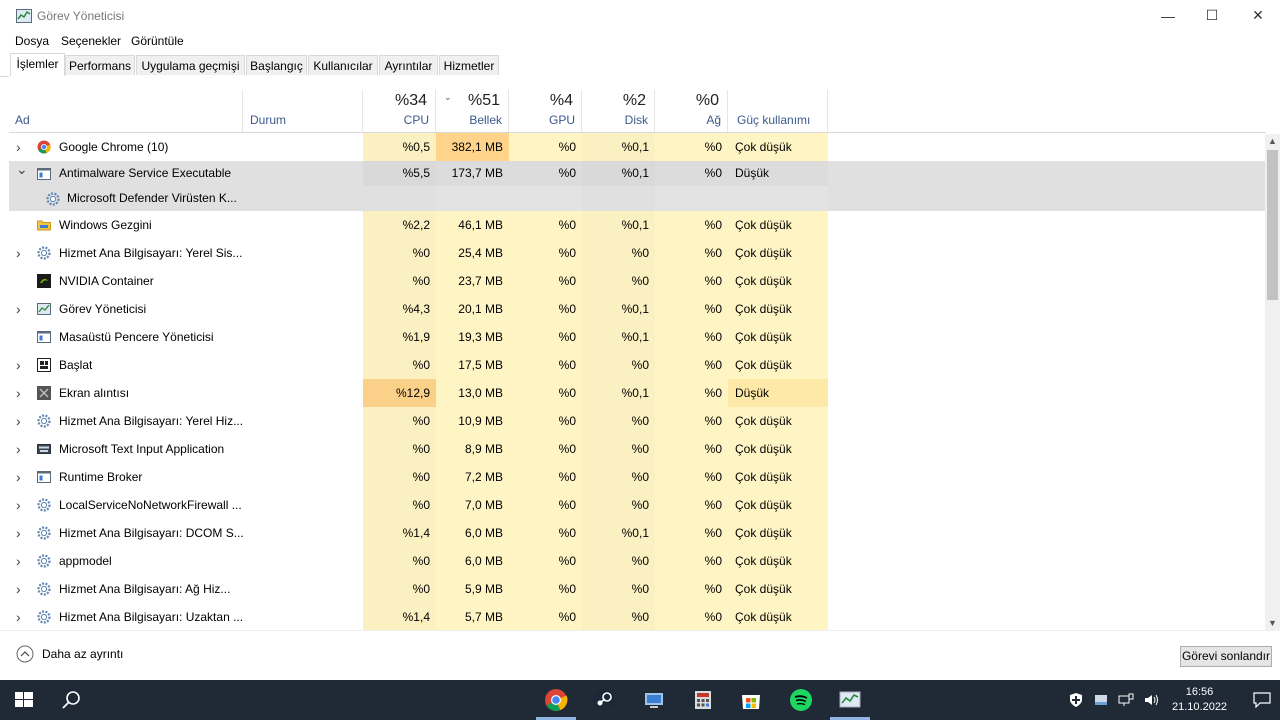 The image size is (1280, 720). I want to click on tab-details: Ayrıntılar, so click(408, 65).